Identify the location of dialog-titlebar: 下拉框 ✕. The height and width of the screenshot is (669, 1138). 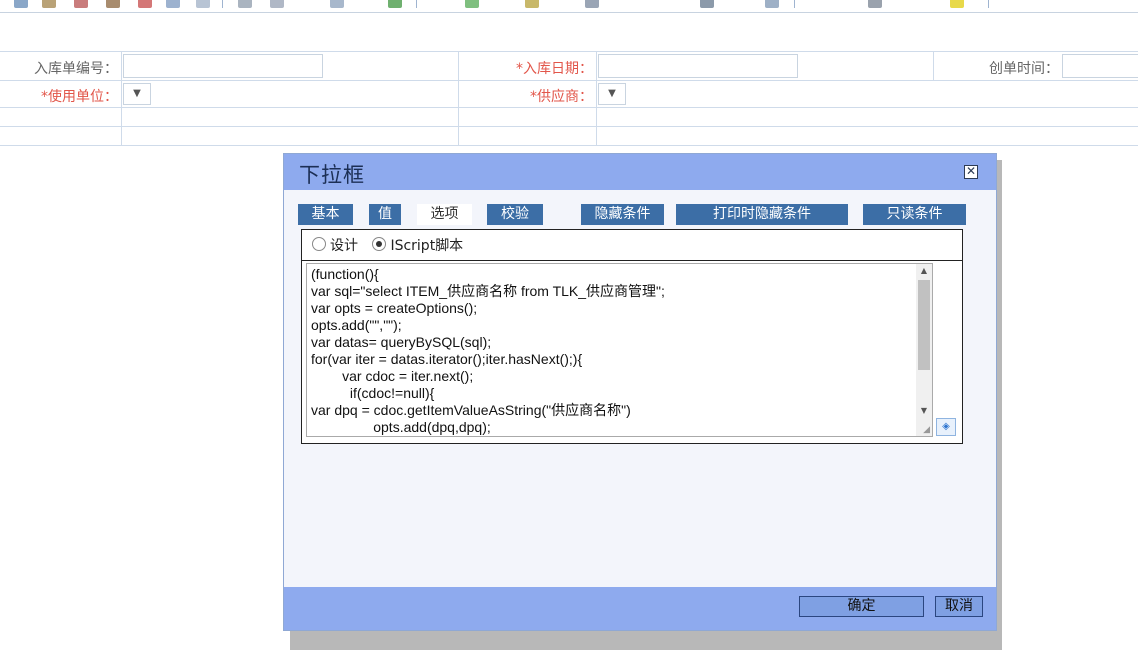
(640, 172).